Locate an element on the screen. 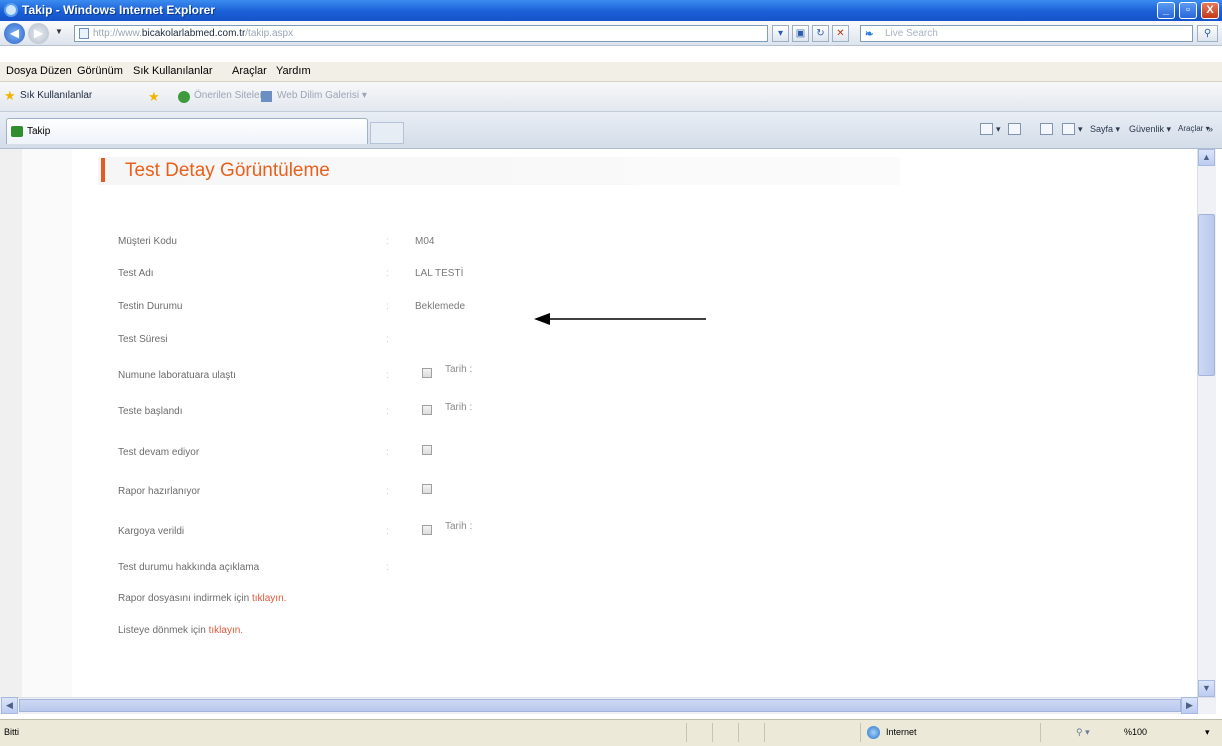  compatibility-icon: ▣ is located at coordinates (800, 33).